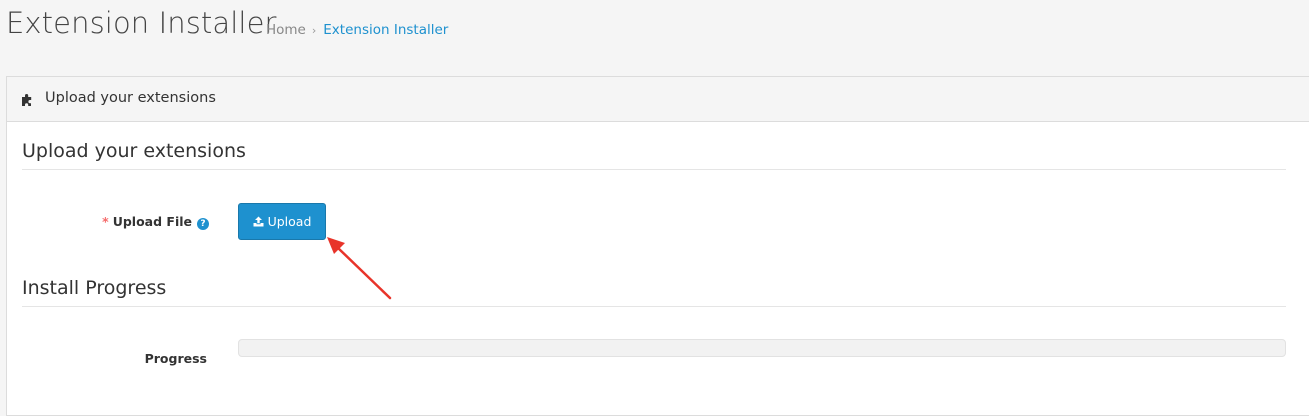 This screenshot has width=1309, height=416. What do you see at coordinates (658, 99) in the screenshot?
I see `panel-heading: Upload your extensions` at bounding box center [658, 99].